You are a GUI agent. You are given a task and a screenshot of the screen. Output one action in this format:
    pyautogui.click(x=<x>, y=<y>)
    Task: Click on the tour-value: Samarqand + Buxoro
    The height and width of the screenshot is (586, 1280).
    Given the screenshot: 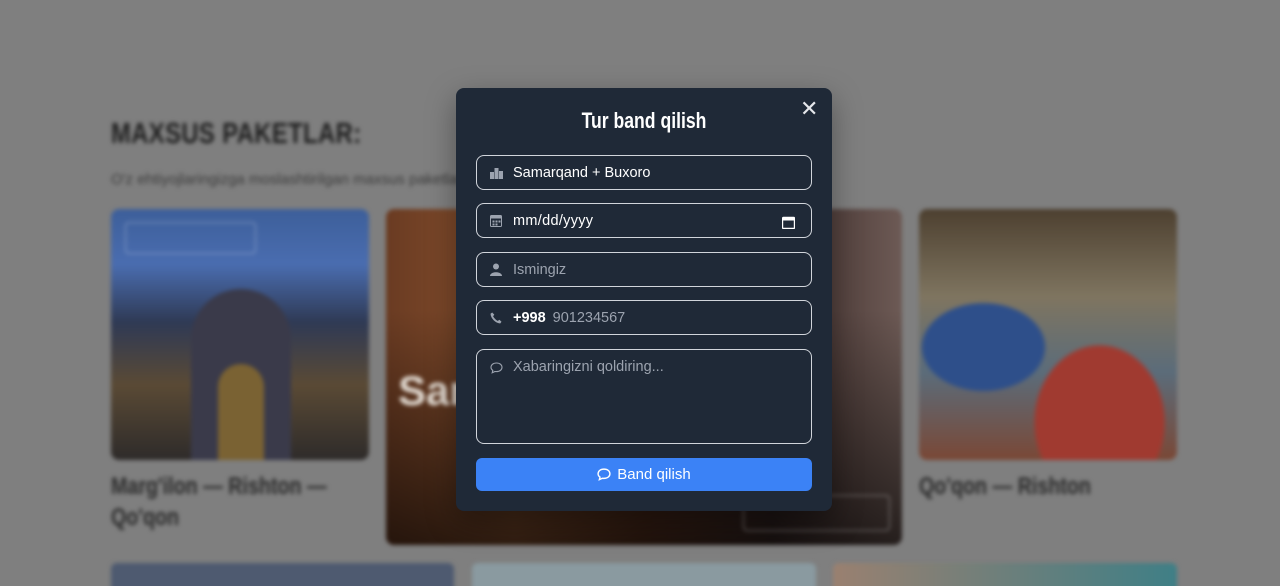 What is the action you would take?
    pyautogui.click(x=582, y=172)
    